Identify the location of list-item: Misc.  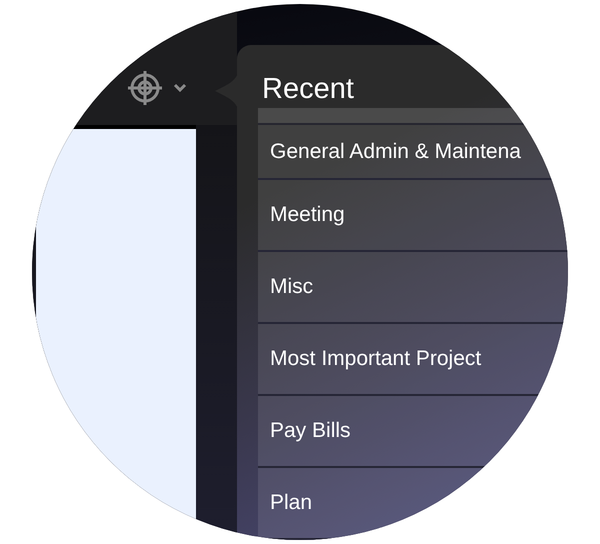
(413, 288).